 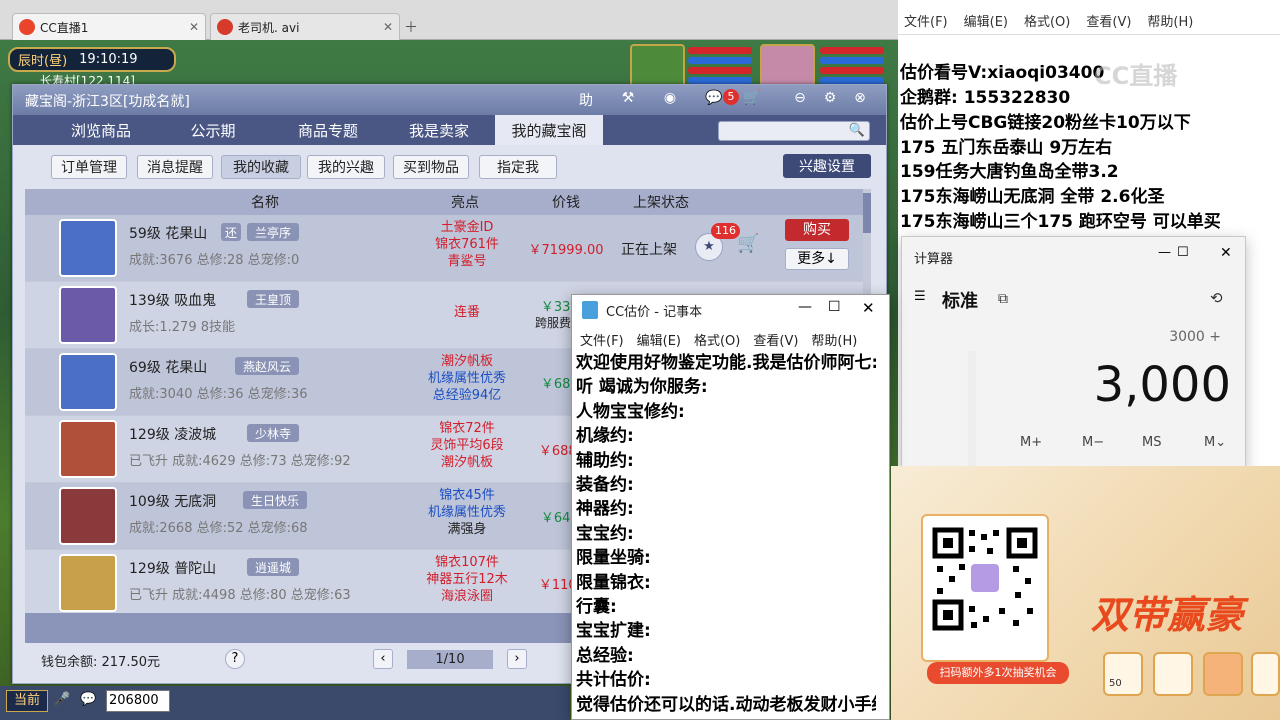 I want to click on server-tag: 逍遥城, so click(x=273, y=567).